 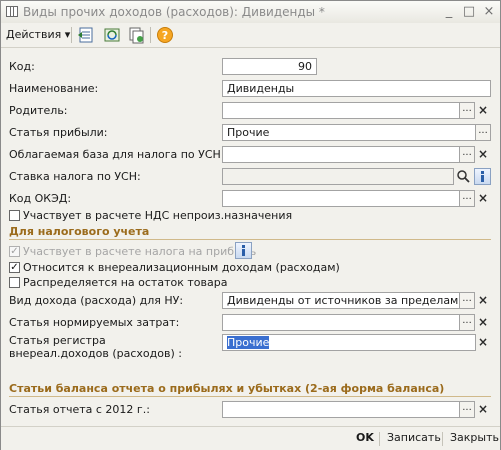 What do you see at coordinates (86, 35) in the screenshot?
I see `list-icon` at bounding box center [86, 35].